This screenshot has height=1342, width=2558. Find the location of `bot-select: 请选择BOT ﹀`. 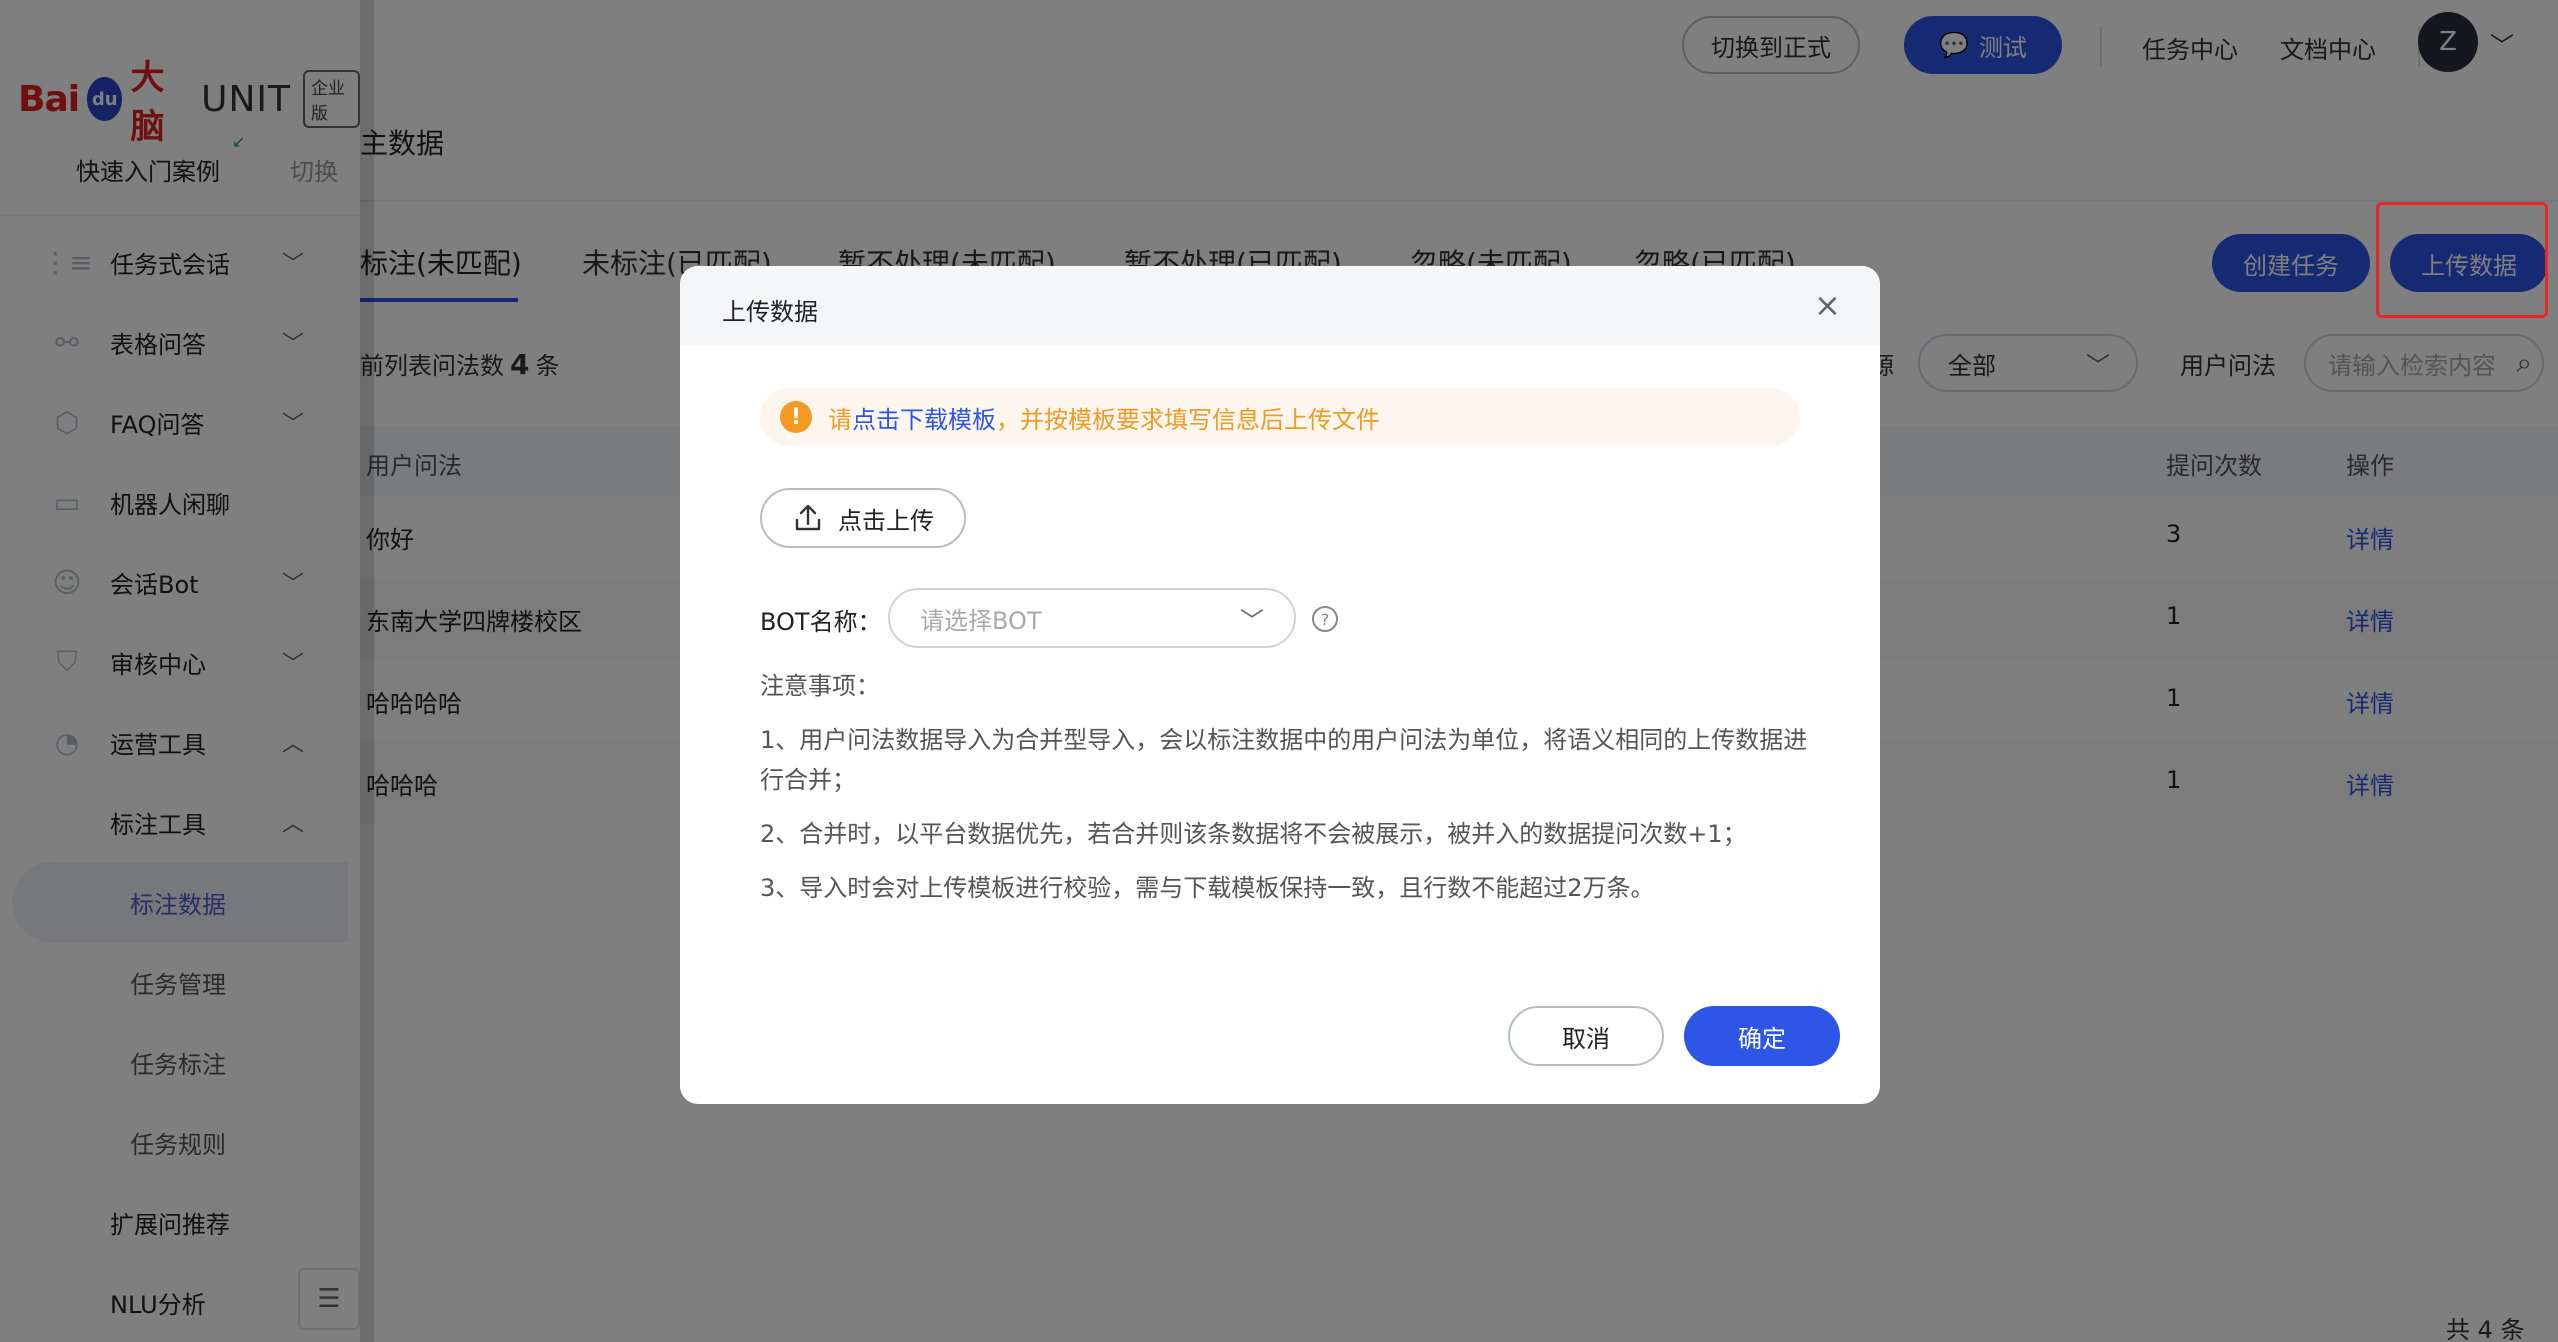

bot-select: 请选择BOT ﹀ is located at coordinates (1092, 618).